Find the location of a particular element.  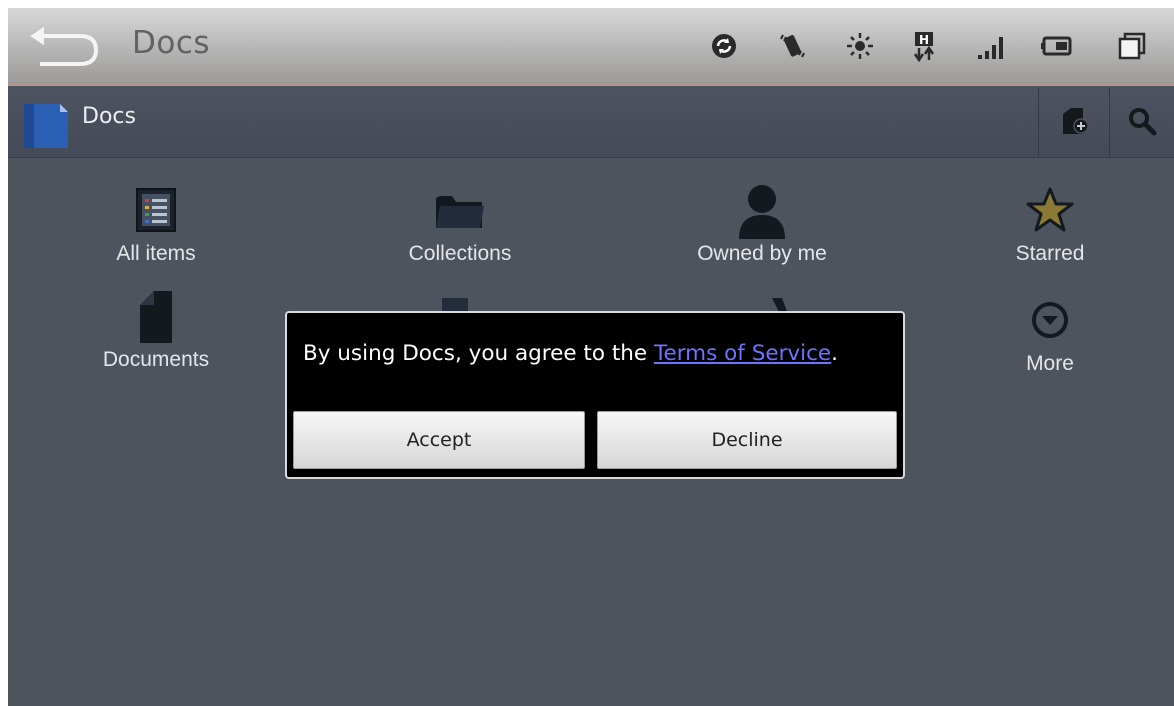

accept-button: Accept is located at coordinates (439, 440).